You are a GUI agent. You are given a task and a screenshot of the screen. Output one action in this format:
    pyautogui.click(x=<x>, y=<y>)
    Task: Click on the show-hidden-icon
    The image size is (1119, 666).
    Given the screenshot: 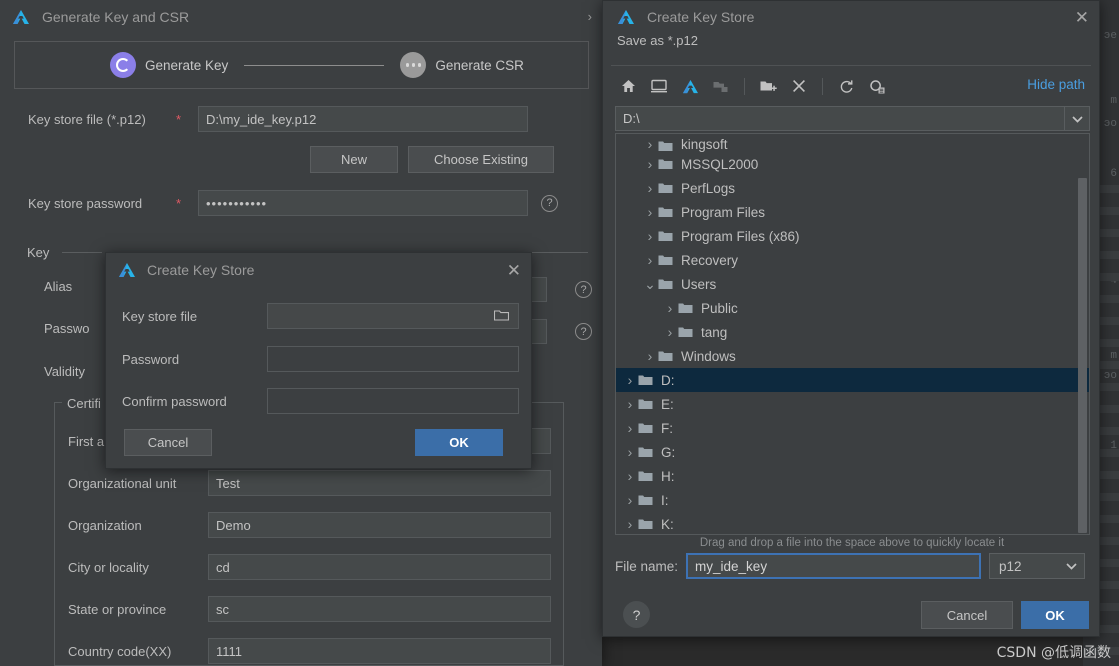 What is the action you would take?
    pyautogui.click(x=877, y=86)
    